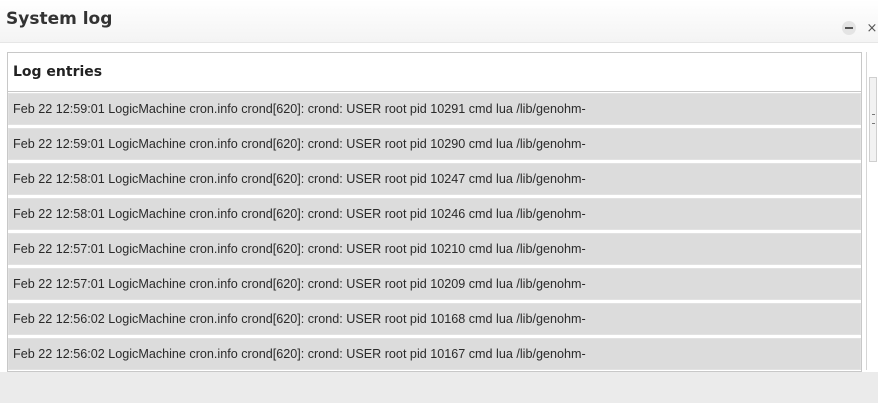  What do you see at coordinates (434, 72) in the screenshot?
I see `panel-header: Log entries` at bounding box center [434, 72].